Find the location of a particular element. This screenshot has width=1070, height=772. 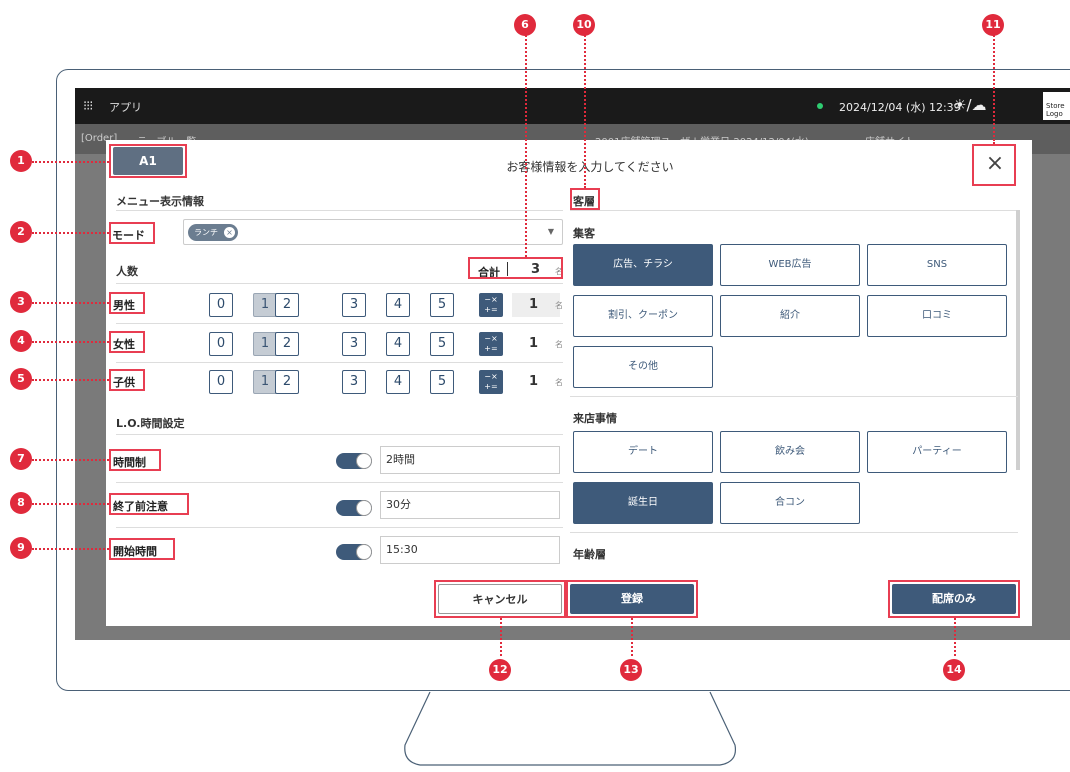

attract-option-coupon: 割引、クーポン is located at coordinates (643, 316).